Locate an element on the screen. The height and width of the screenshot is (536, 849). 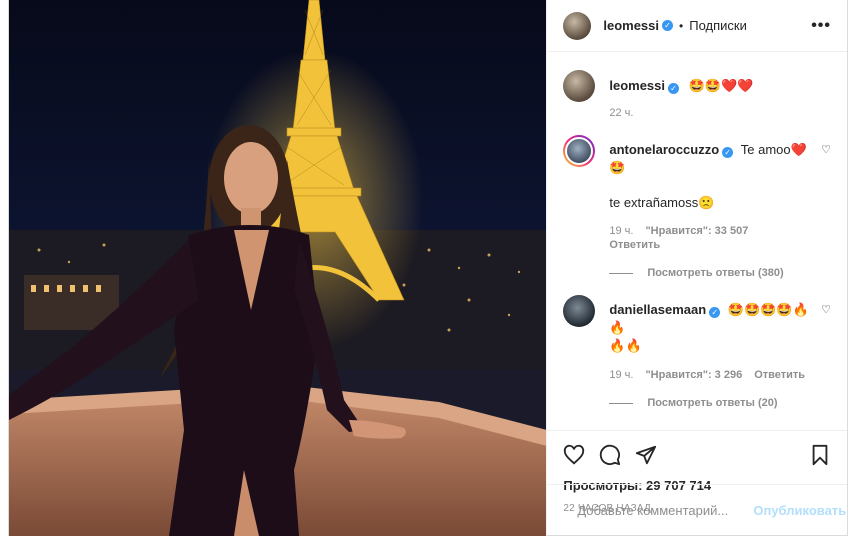
comment-text-line3: te extrañamoss🙁 is located at coordinates (662, 202).